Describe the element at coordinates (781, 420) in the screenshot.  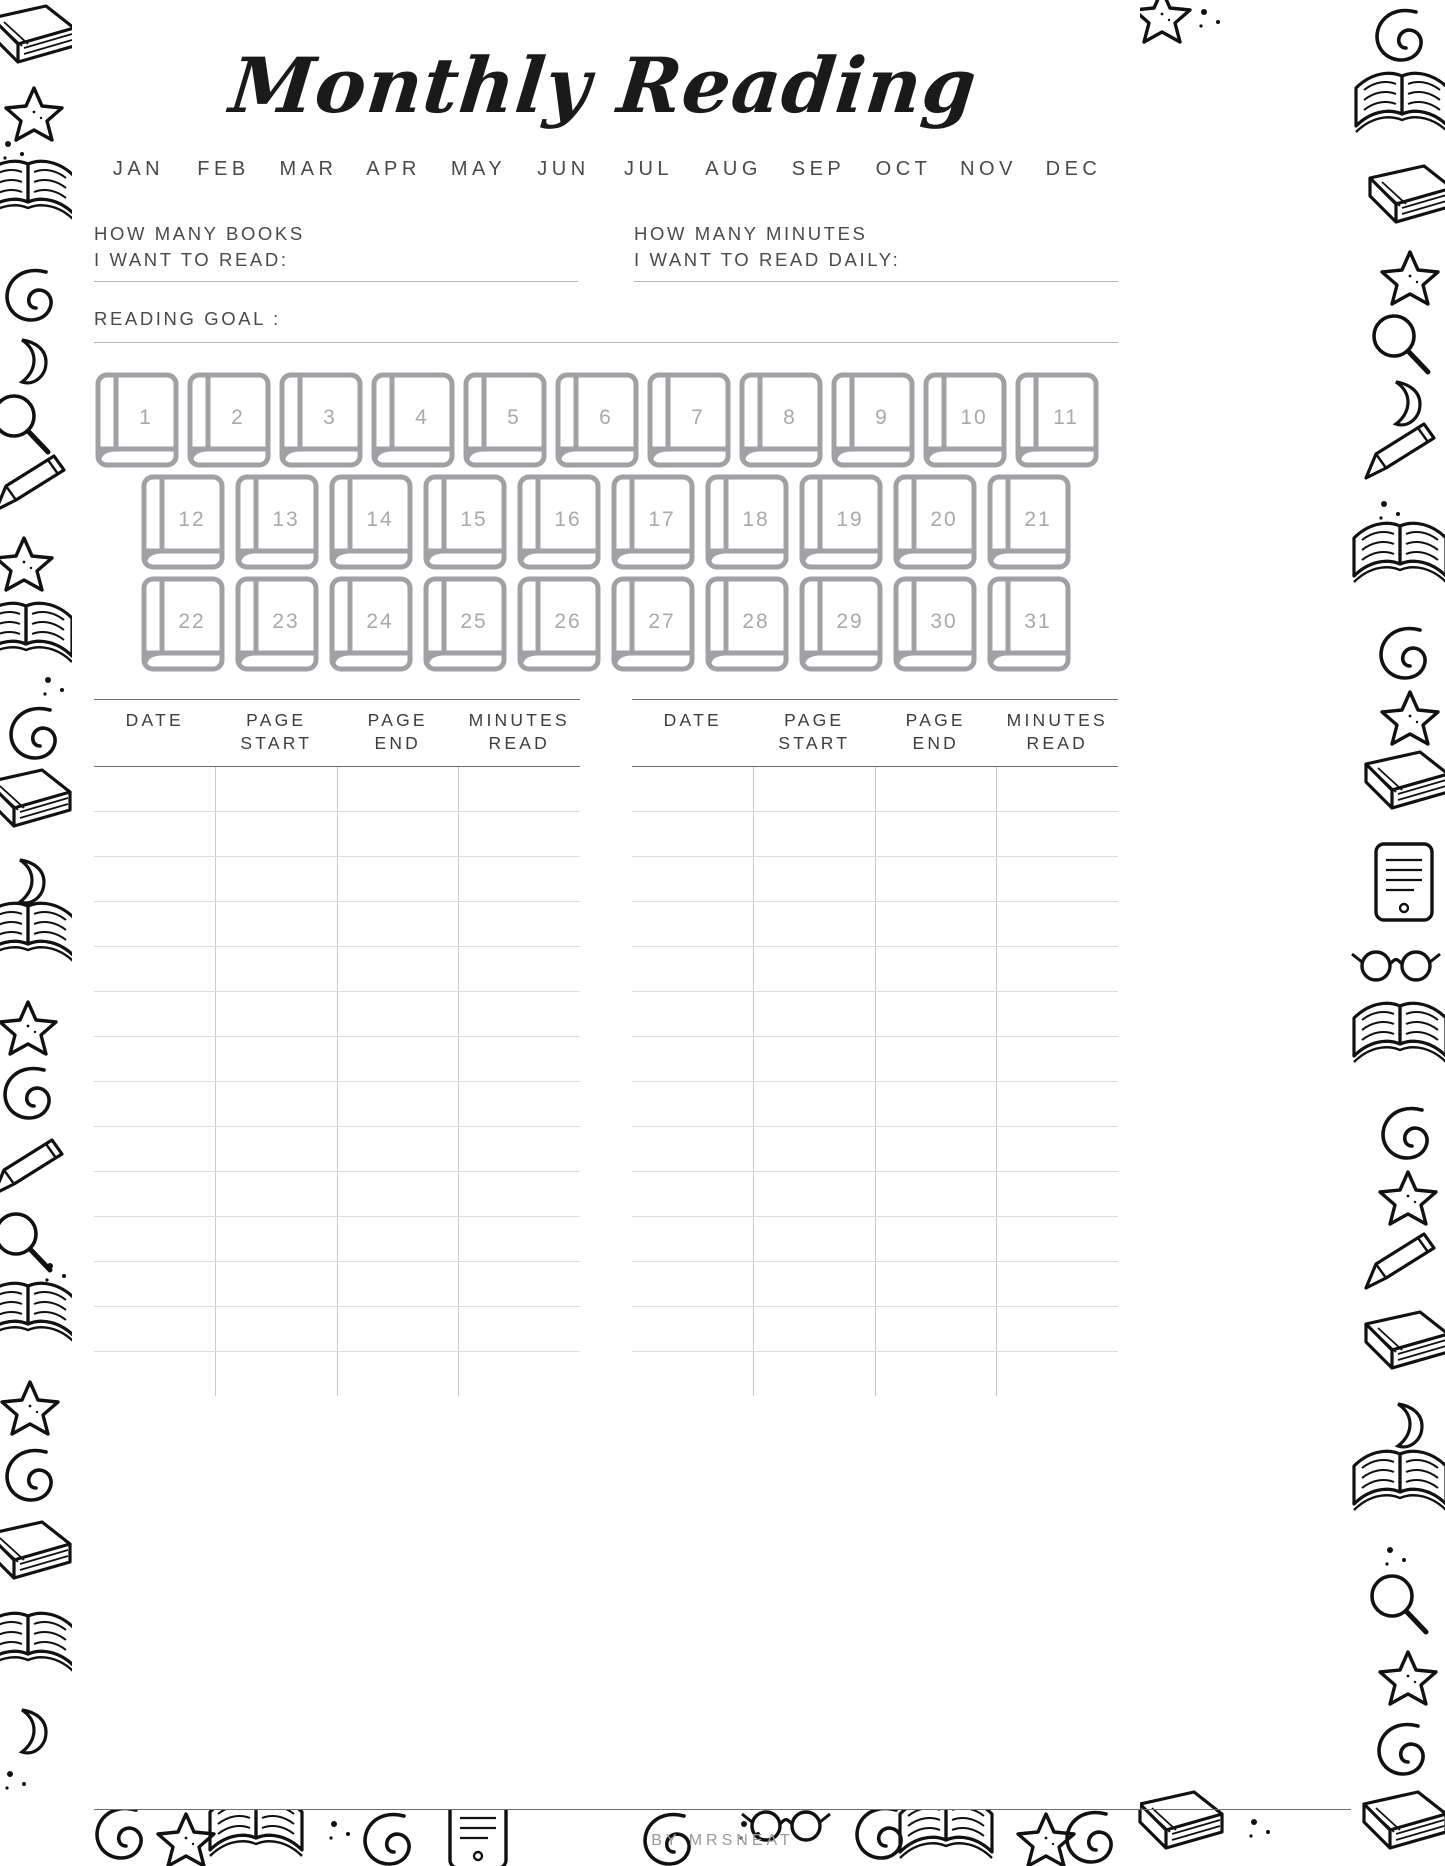
I see `book-checkbox-8: 8` at that location.